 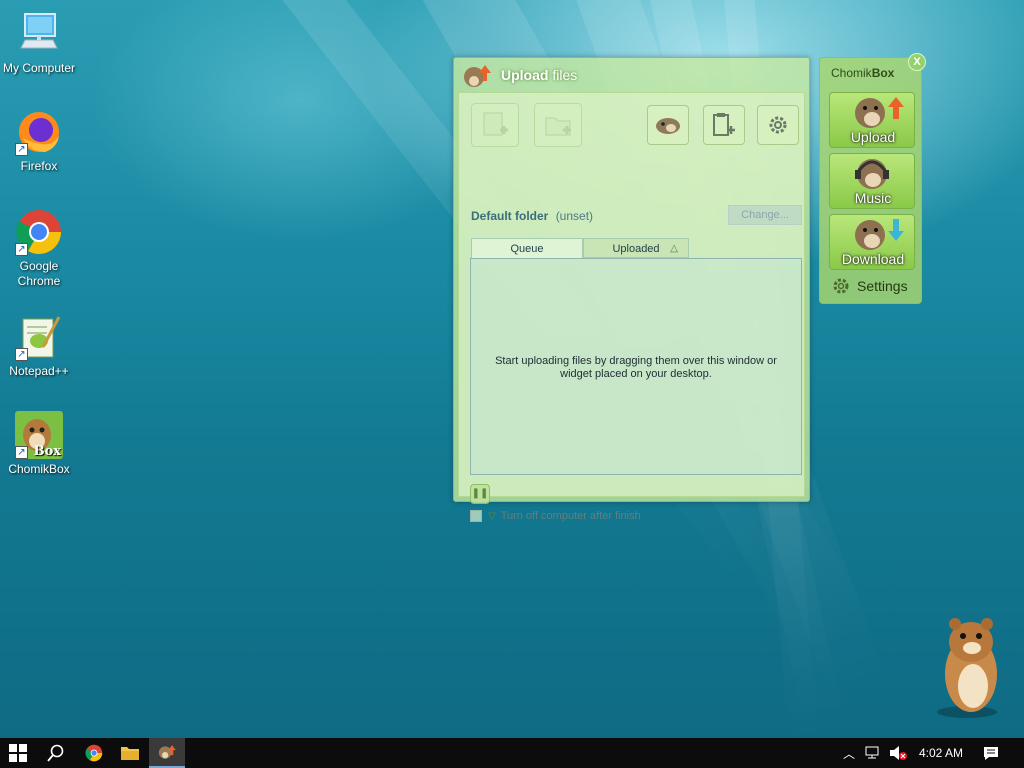 I want to click on search-button, so click(x=56, y=753).